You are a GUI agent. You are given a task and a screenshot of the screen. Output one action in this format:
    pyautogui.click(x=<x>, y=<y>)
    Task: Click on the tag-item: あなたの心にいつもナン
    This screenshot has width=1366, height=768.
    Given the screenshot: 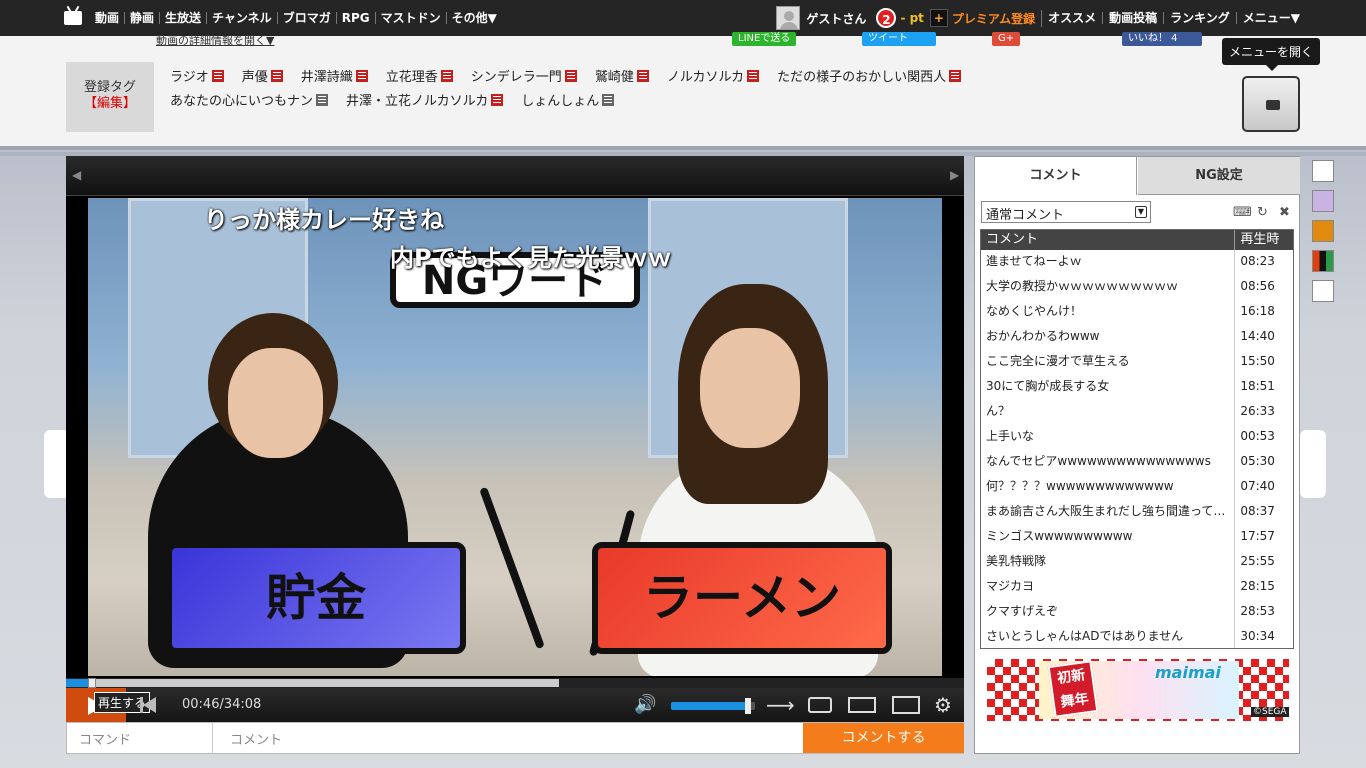 What is the action you would take?
    pyautogui.click(x=249, y=99)
    